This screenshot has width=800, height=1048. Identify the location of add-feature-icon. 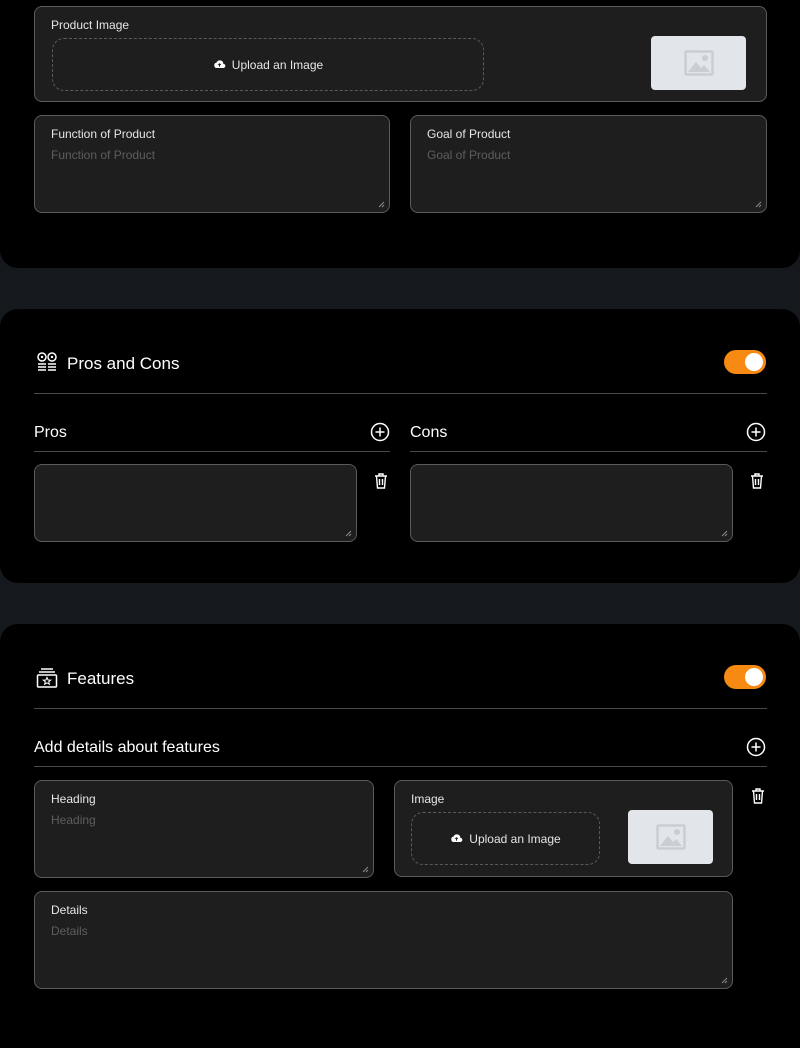
(756, 747).